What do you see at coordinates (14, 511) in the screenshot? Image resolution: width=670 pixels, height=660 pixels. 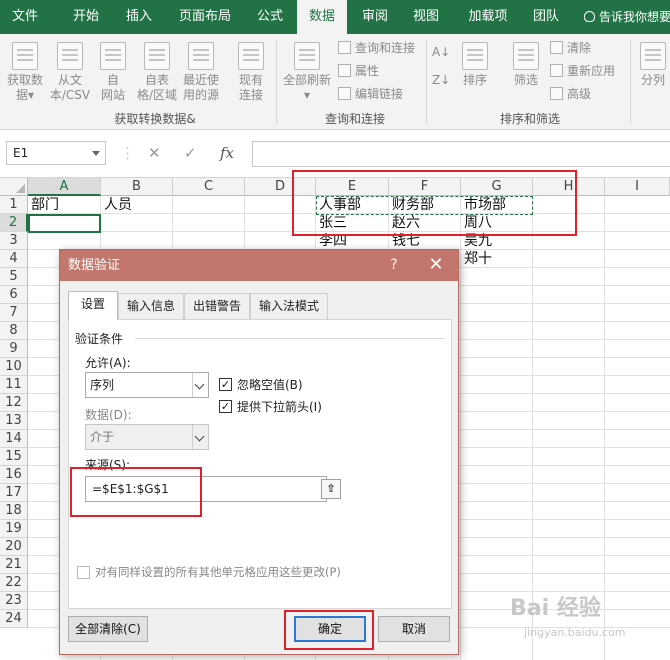 I see `row-header-18: 18` at bounding box center [14, 511].